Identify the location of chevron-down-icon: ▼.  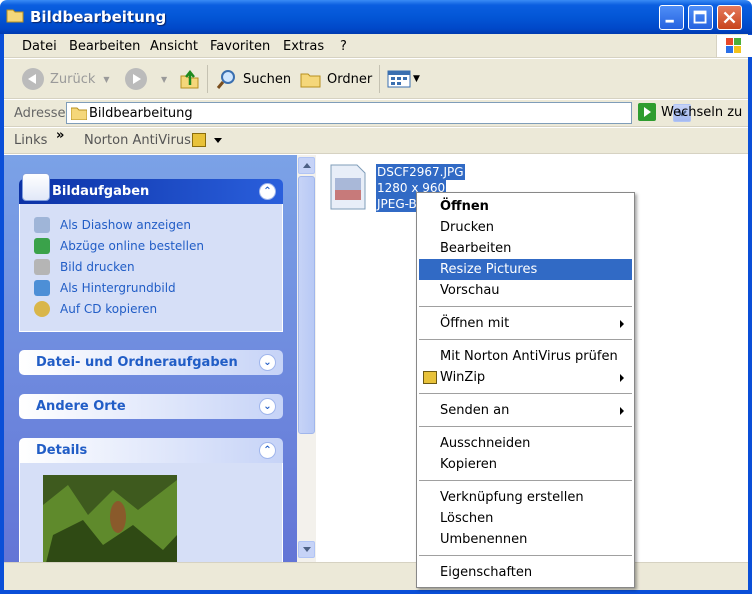
(416, 79).